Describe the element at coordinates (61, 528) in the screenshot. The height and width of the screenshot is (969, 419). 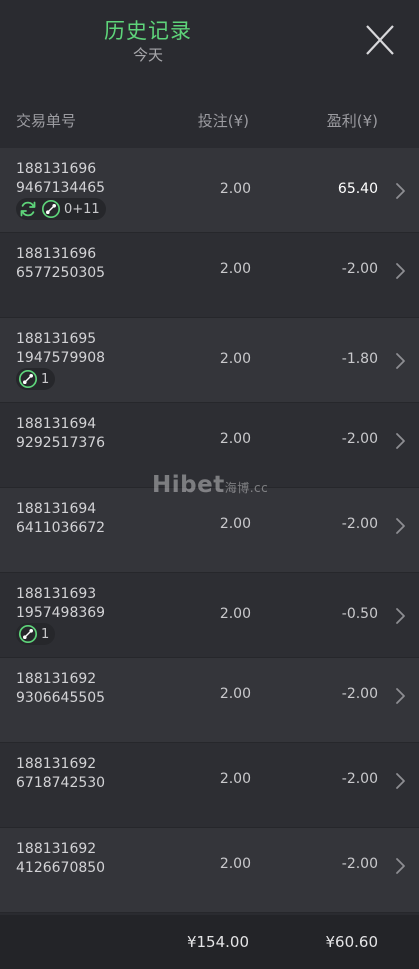
I see `bet-id-line2: 6411036672` at that location.